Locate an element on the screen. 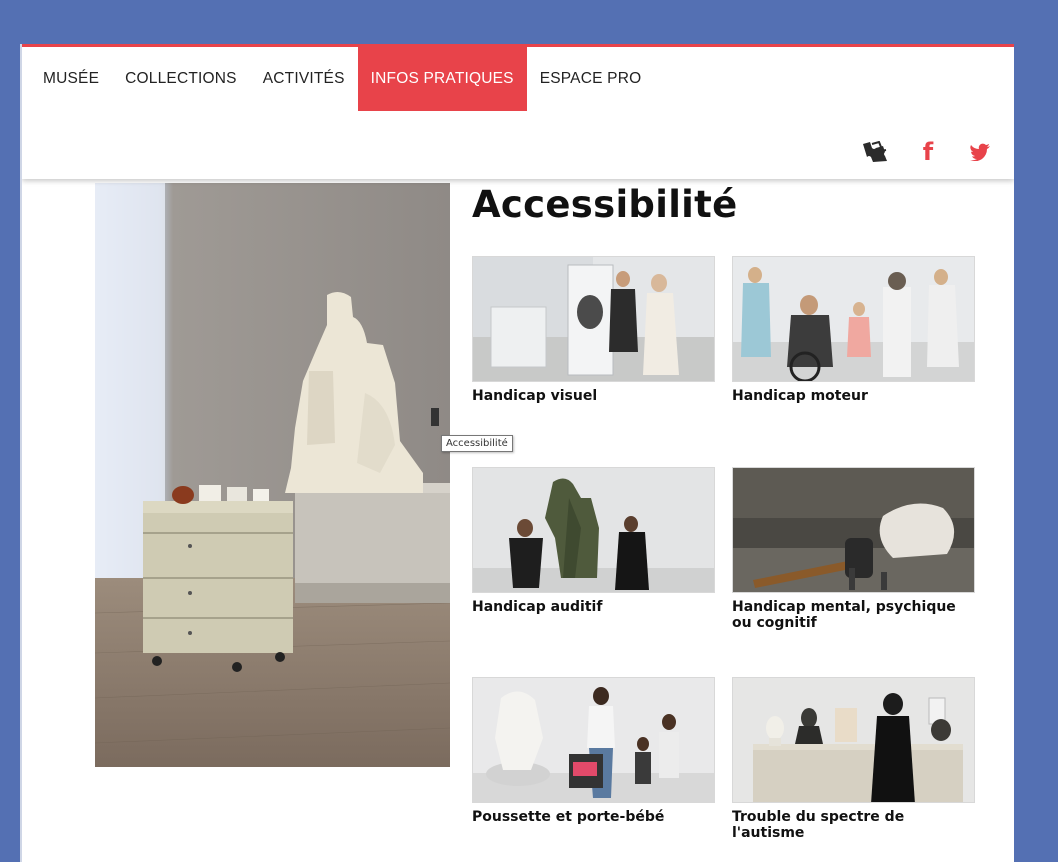  nav-item-collections: COLLECTIONS is located at coordinates (181, 79).